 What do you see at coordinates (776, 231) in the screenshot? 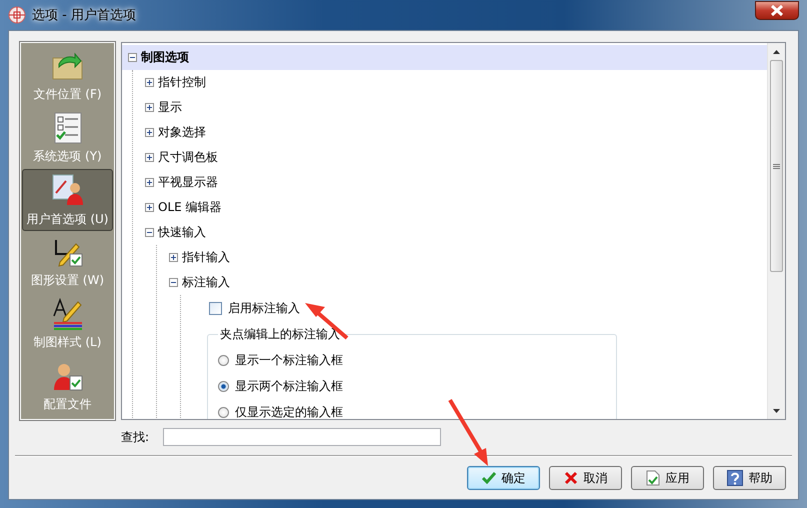
I see `scrollbar` at bounding box center [776, 231].